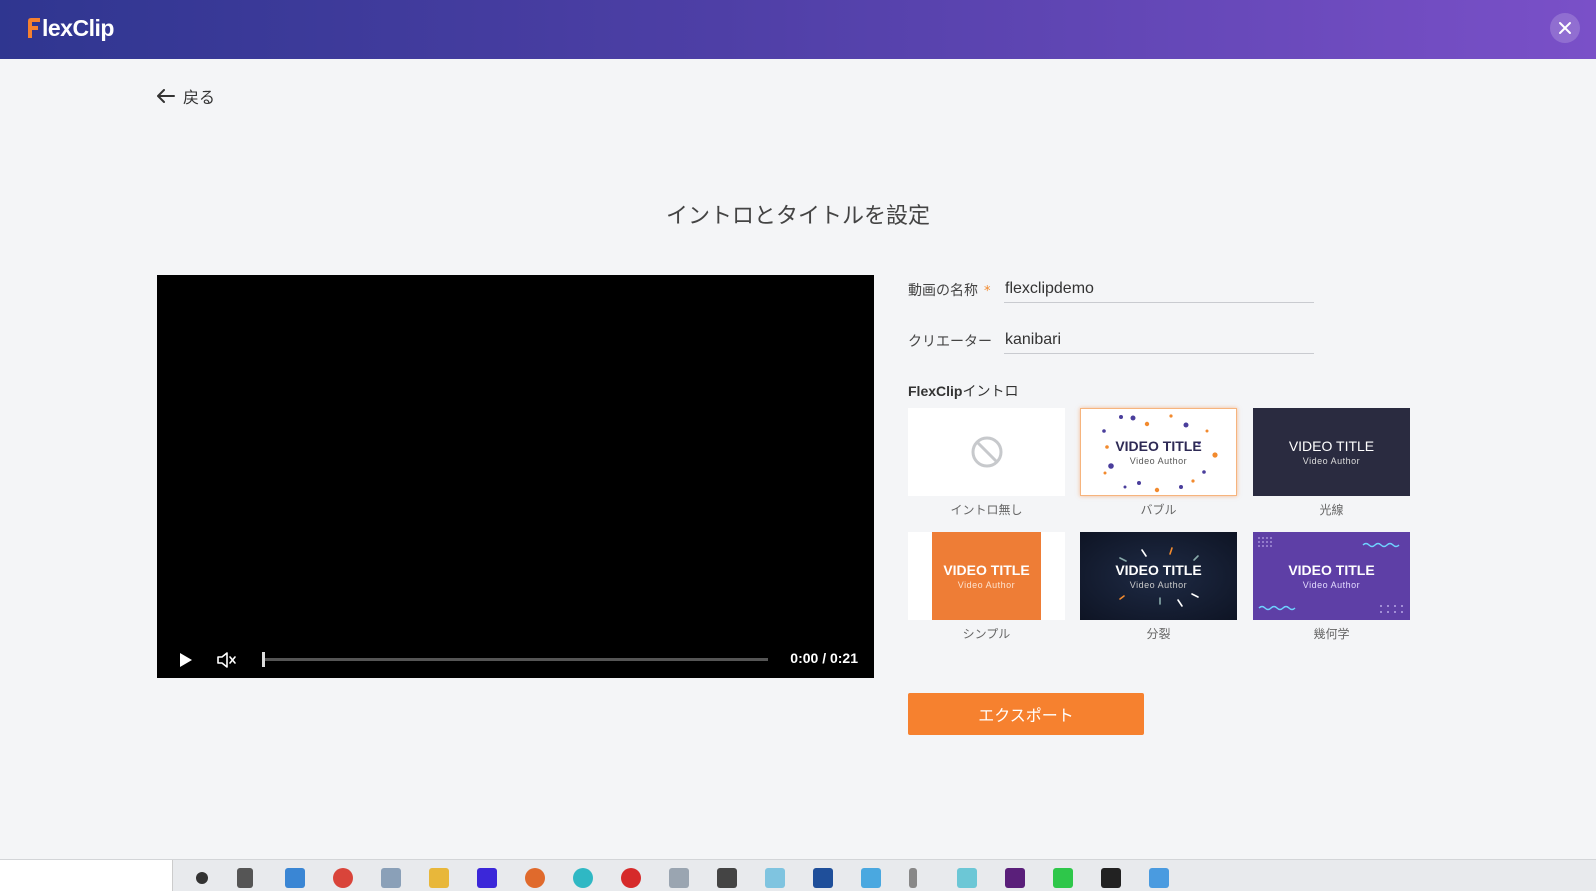 The height and width of the screenshot is (891, 1596). I want to click on creator-row: クリエーター, so click(950, 341).